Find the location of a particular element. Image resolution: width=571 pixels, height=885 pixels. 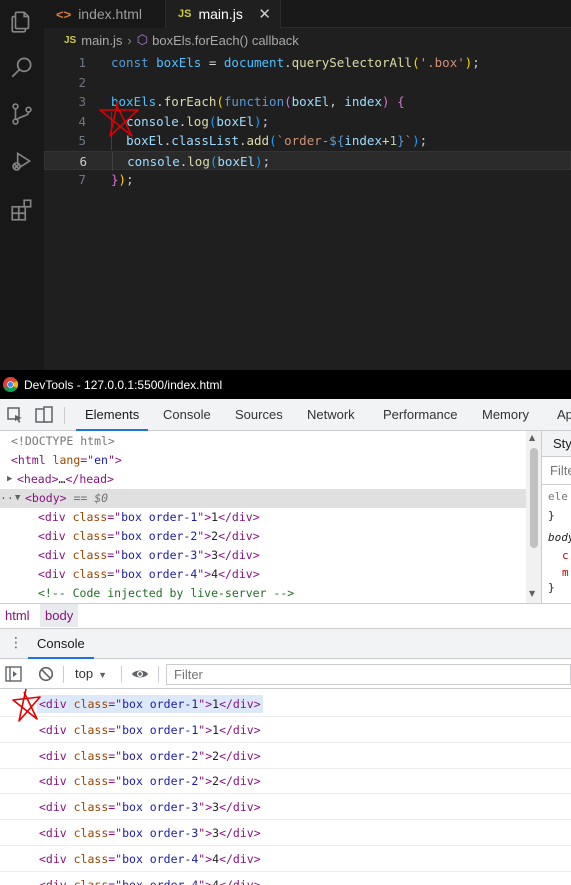

dom-node-text: <div class="box order-2">2</div> is located at coordinates (149, 536).